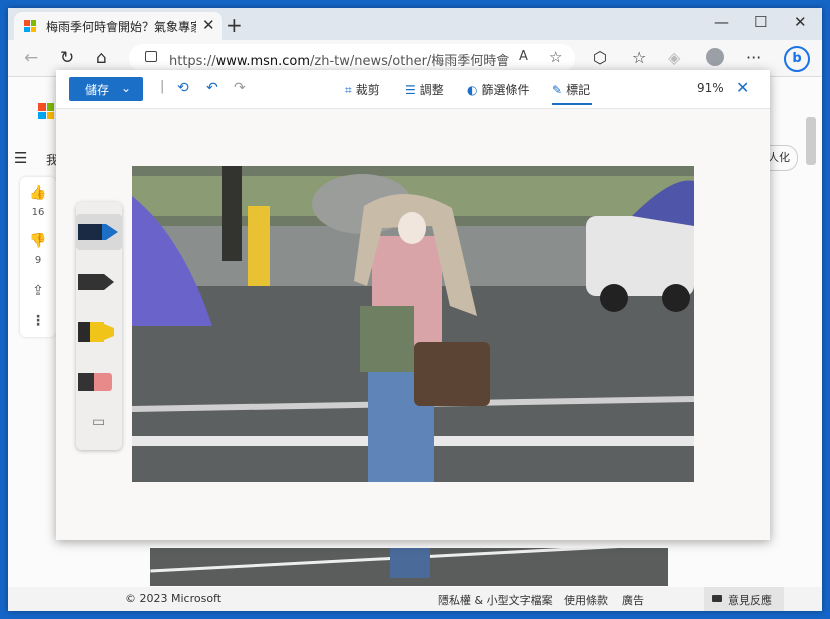  I want to click on pen-blue, so click(99, 232).